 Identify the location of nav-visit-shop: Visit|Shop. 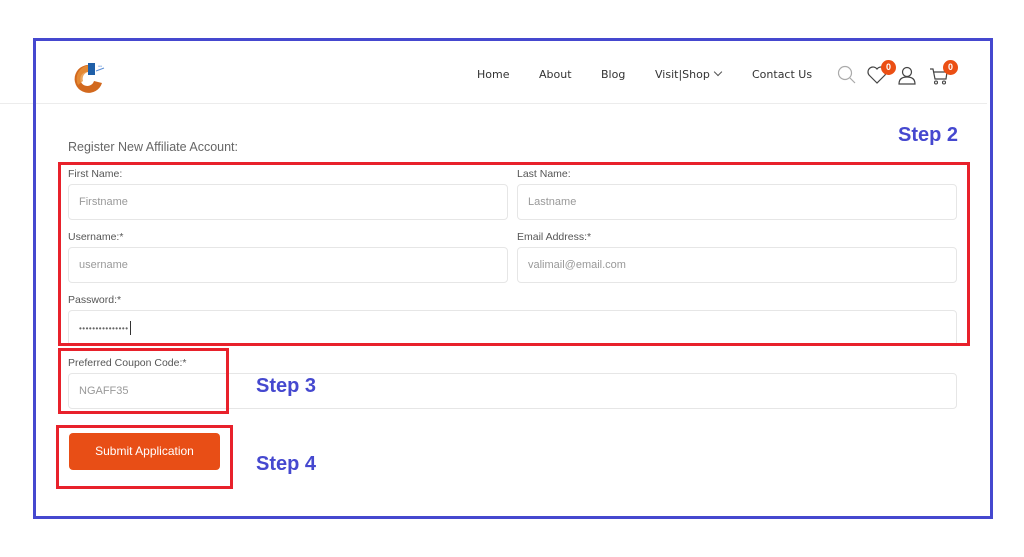
(689, 74).